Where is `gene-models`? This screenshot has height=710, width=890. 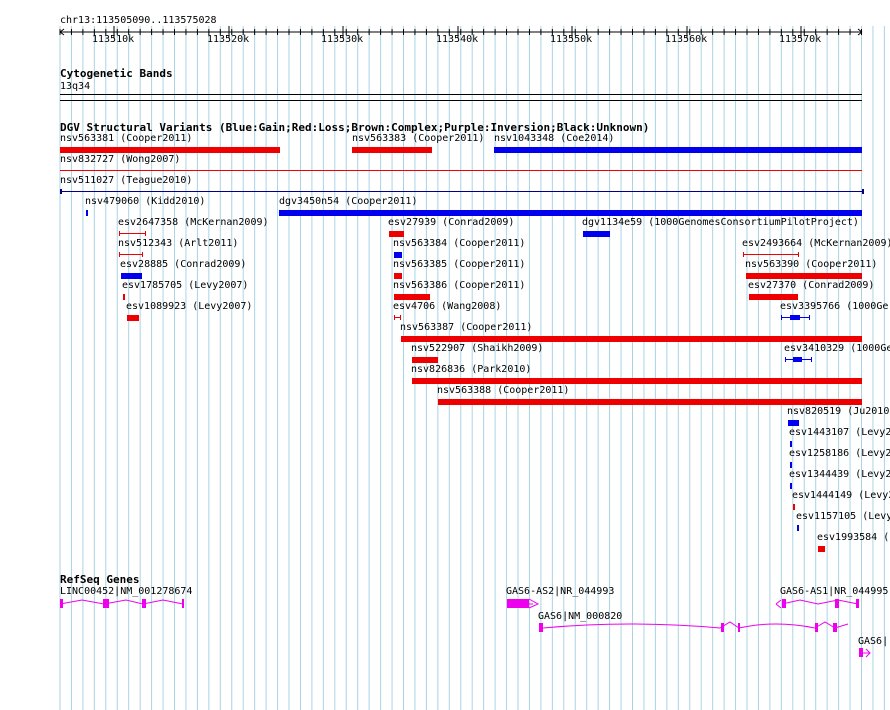 gene-models is located at coordinates (465, 628).